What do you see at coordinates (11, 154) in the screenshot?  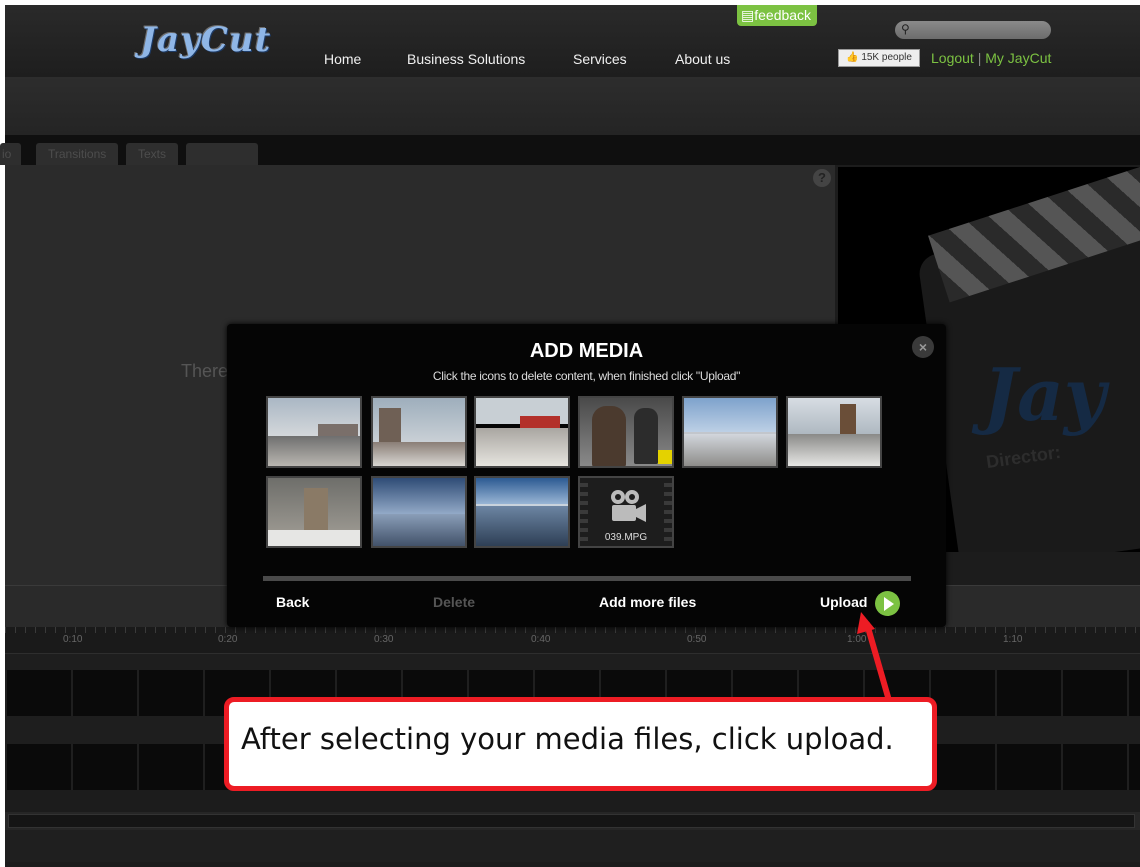 I see `tab-audio: io` at bounding box center [11, 154].